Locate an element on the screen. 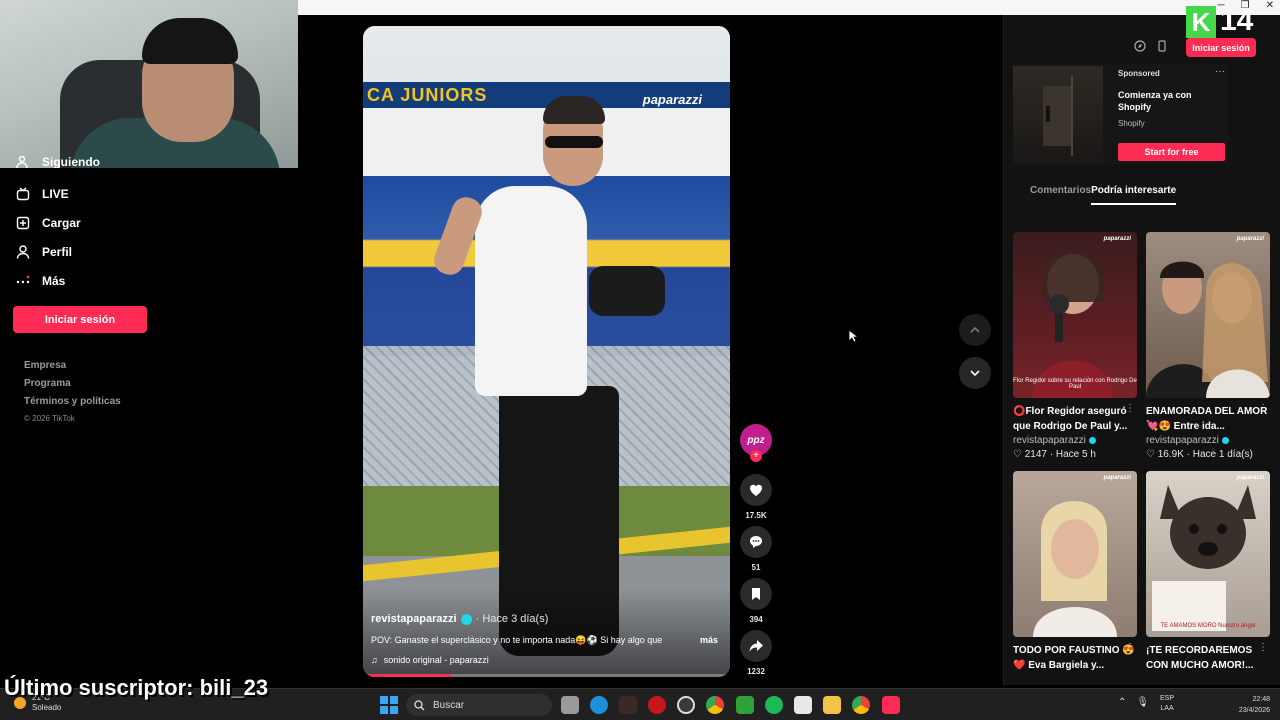 This screenshot has height=720, width=1280. video-person-hair is located at coordinates (574, 110).